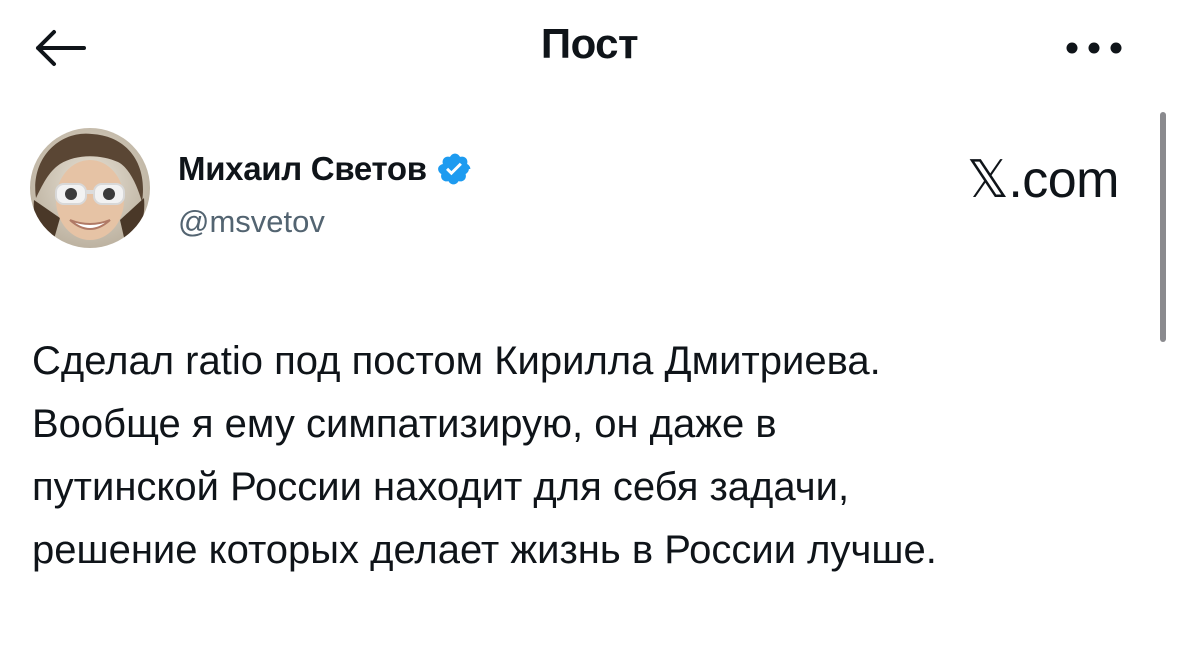 This screenshot has width=1179, height=652. Describe the element at coordinates (454, 169) in the screenshot. I see `verified-badge-icon` at that location.